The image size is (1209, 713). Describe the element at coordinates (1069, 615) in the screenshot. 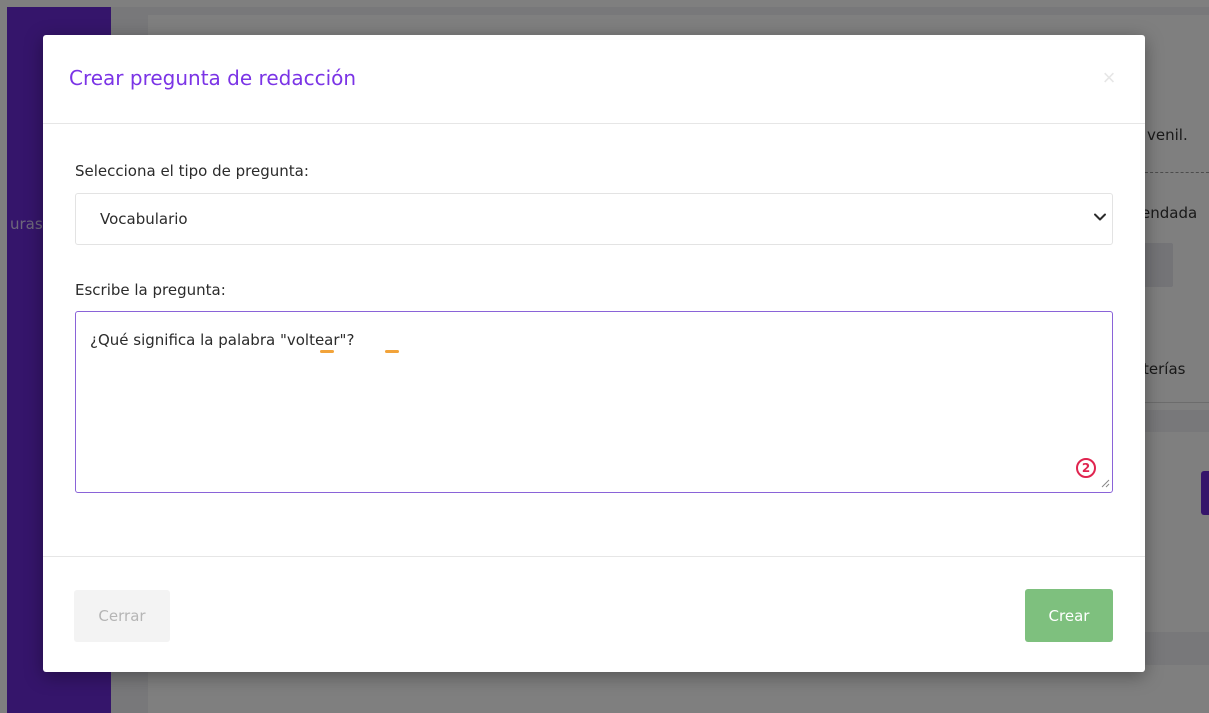

I see `create-button: Crear` at that location.